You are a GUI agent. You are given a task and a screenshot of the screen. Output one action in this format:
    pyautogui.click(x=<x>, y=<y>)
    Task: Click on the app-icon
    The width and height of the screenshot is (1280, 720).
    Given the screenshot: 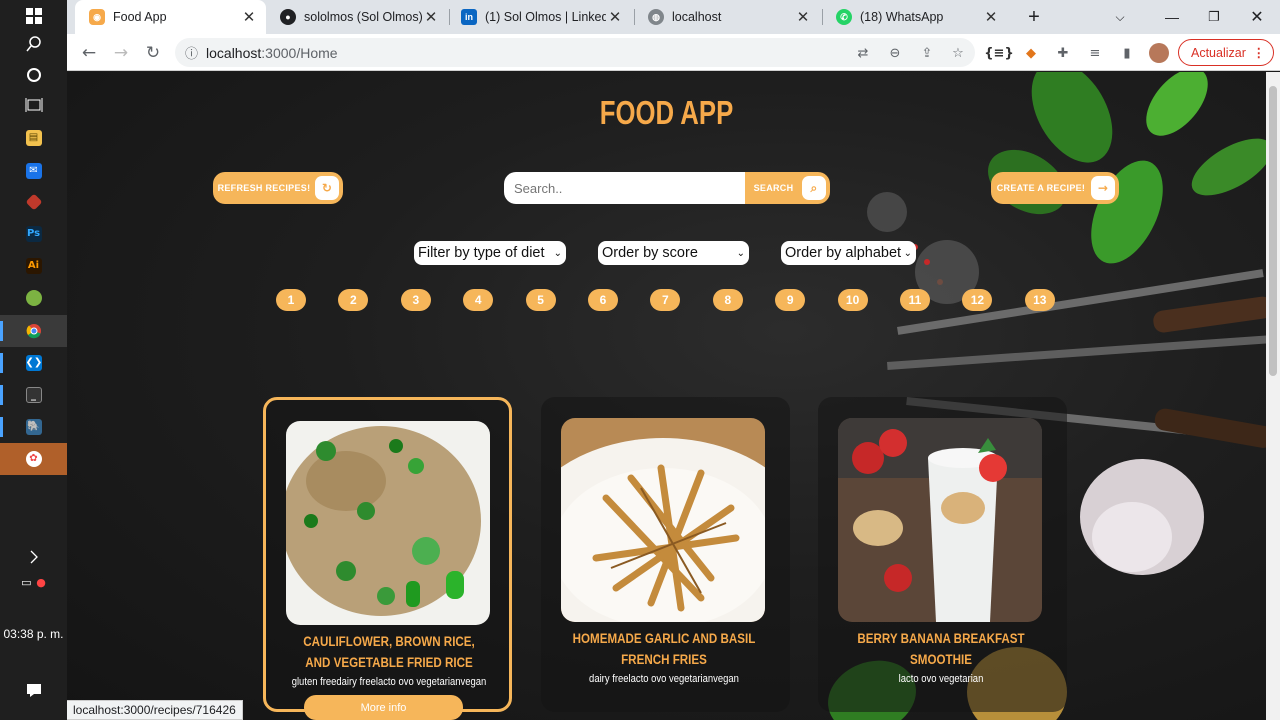 What is the action you would take?
    pyautogui.click(x=33, y=202)
    